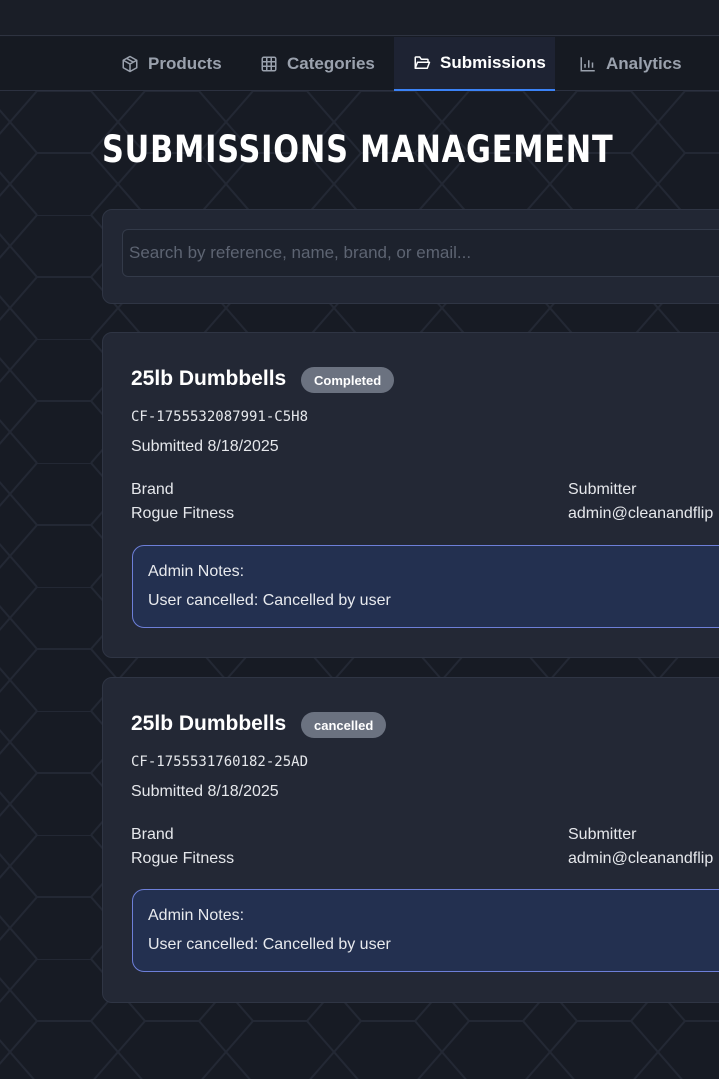 This screenshot has width=719, height=1079. What do you see at coordinates (269, 64) in the screenshot?
I see `grid-icon` at bounding box center [269, 64].